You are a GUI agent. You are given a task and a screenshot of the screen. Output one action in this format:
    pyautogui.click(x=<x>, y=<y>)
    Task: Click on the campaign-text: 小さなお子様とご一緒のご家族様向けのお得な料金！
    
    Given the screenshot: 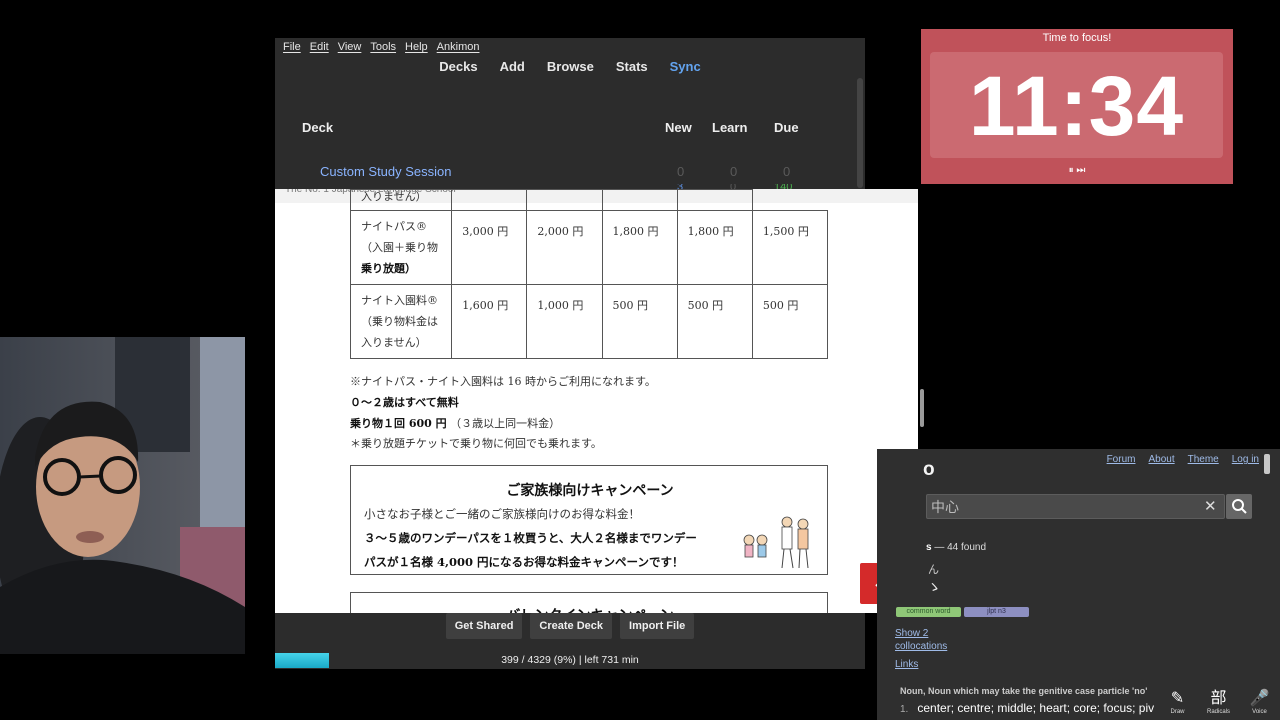 What is the action you would take?
    pyautogui.click(x=502, y=514)
    